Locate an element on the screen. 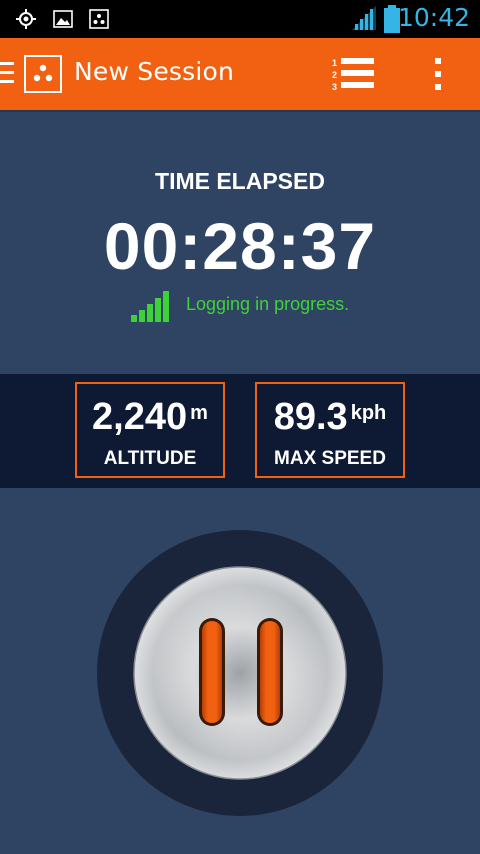 This screenshot has width=480, height=854. image-icon is located at coordinates (63, 19).